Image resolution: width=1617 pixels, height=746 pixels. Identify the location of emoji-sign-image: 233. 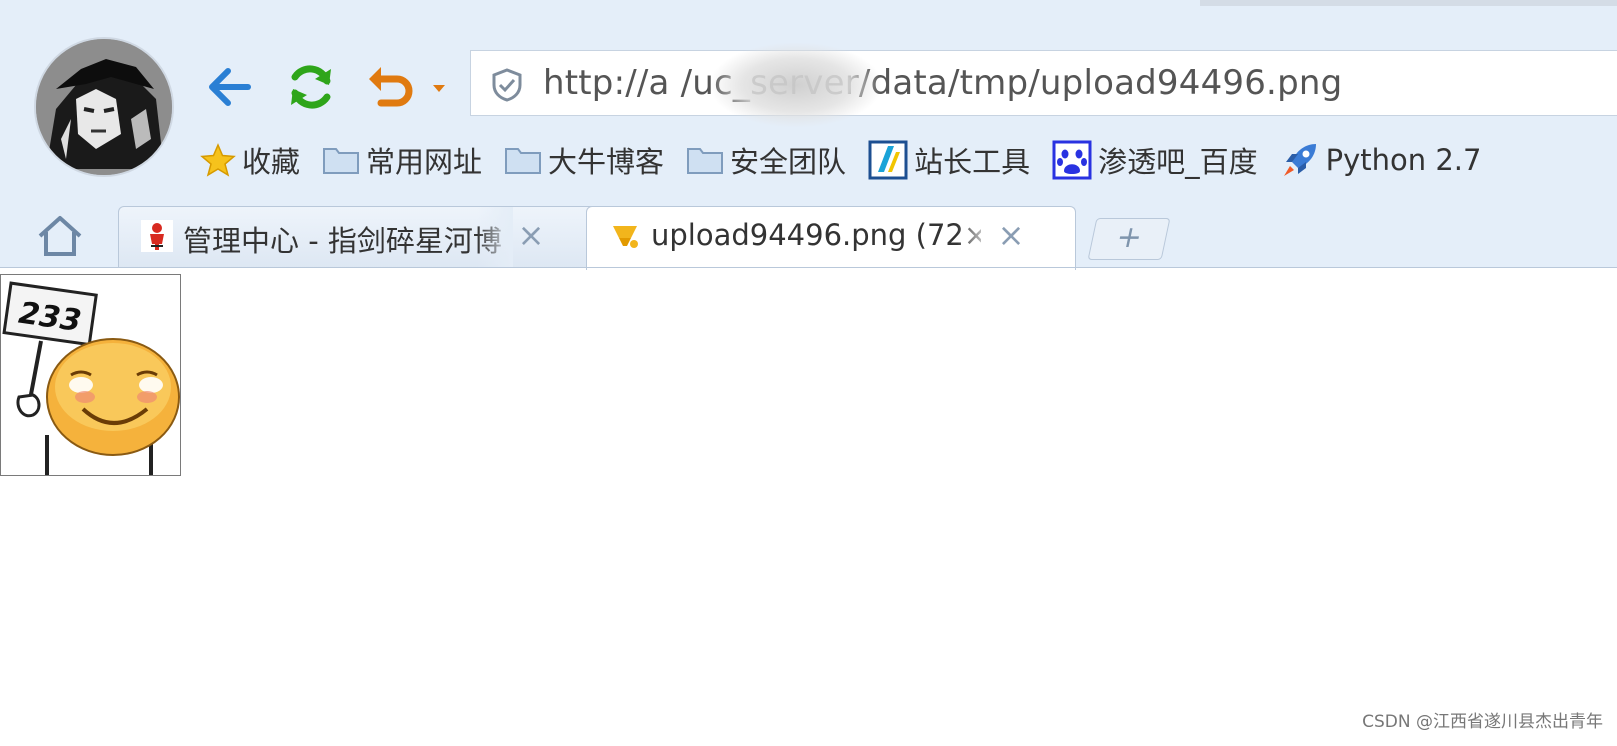
(90, 375).